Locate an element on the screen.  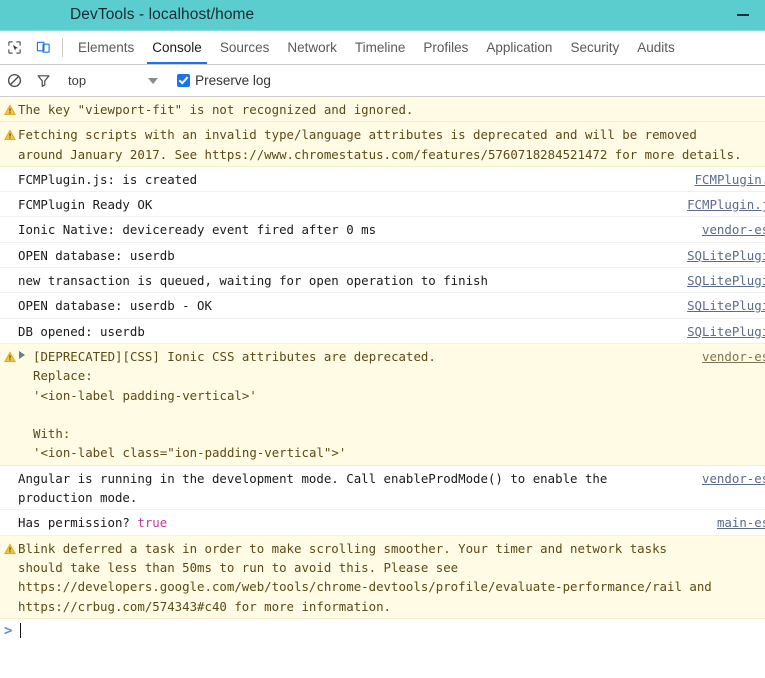
device-toolbar-icon is located at coordinates (43, 47).